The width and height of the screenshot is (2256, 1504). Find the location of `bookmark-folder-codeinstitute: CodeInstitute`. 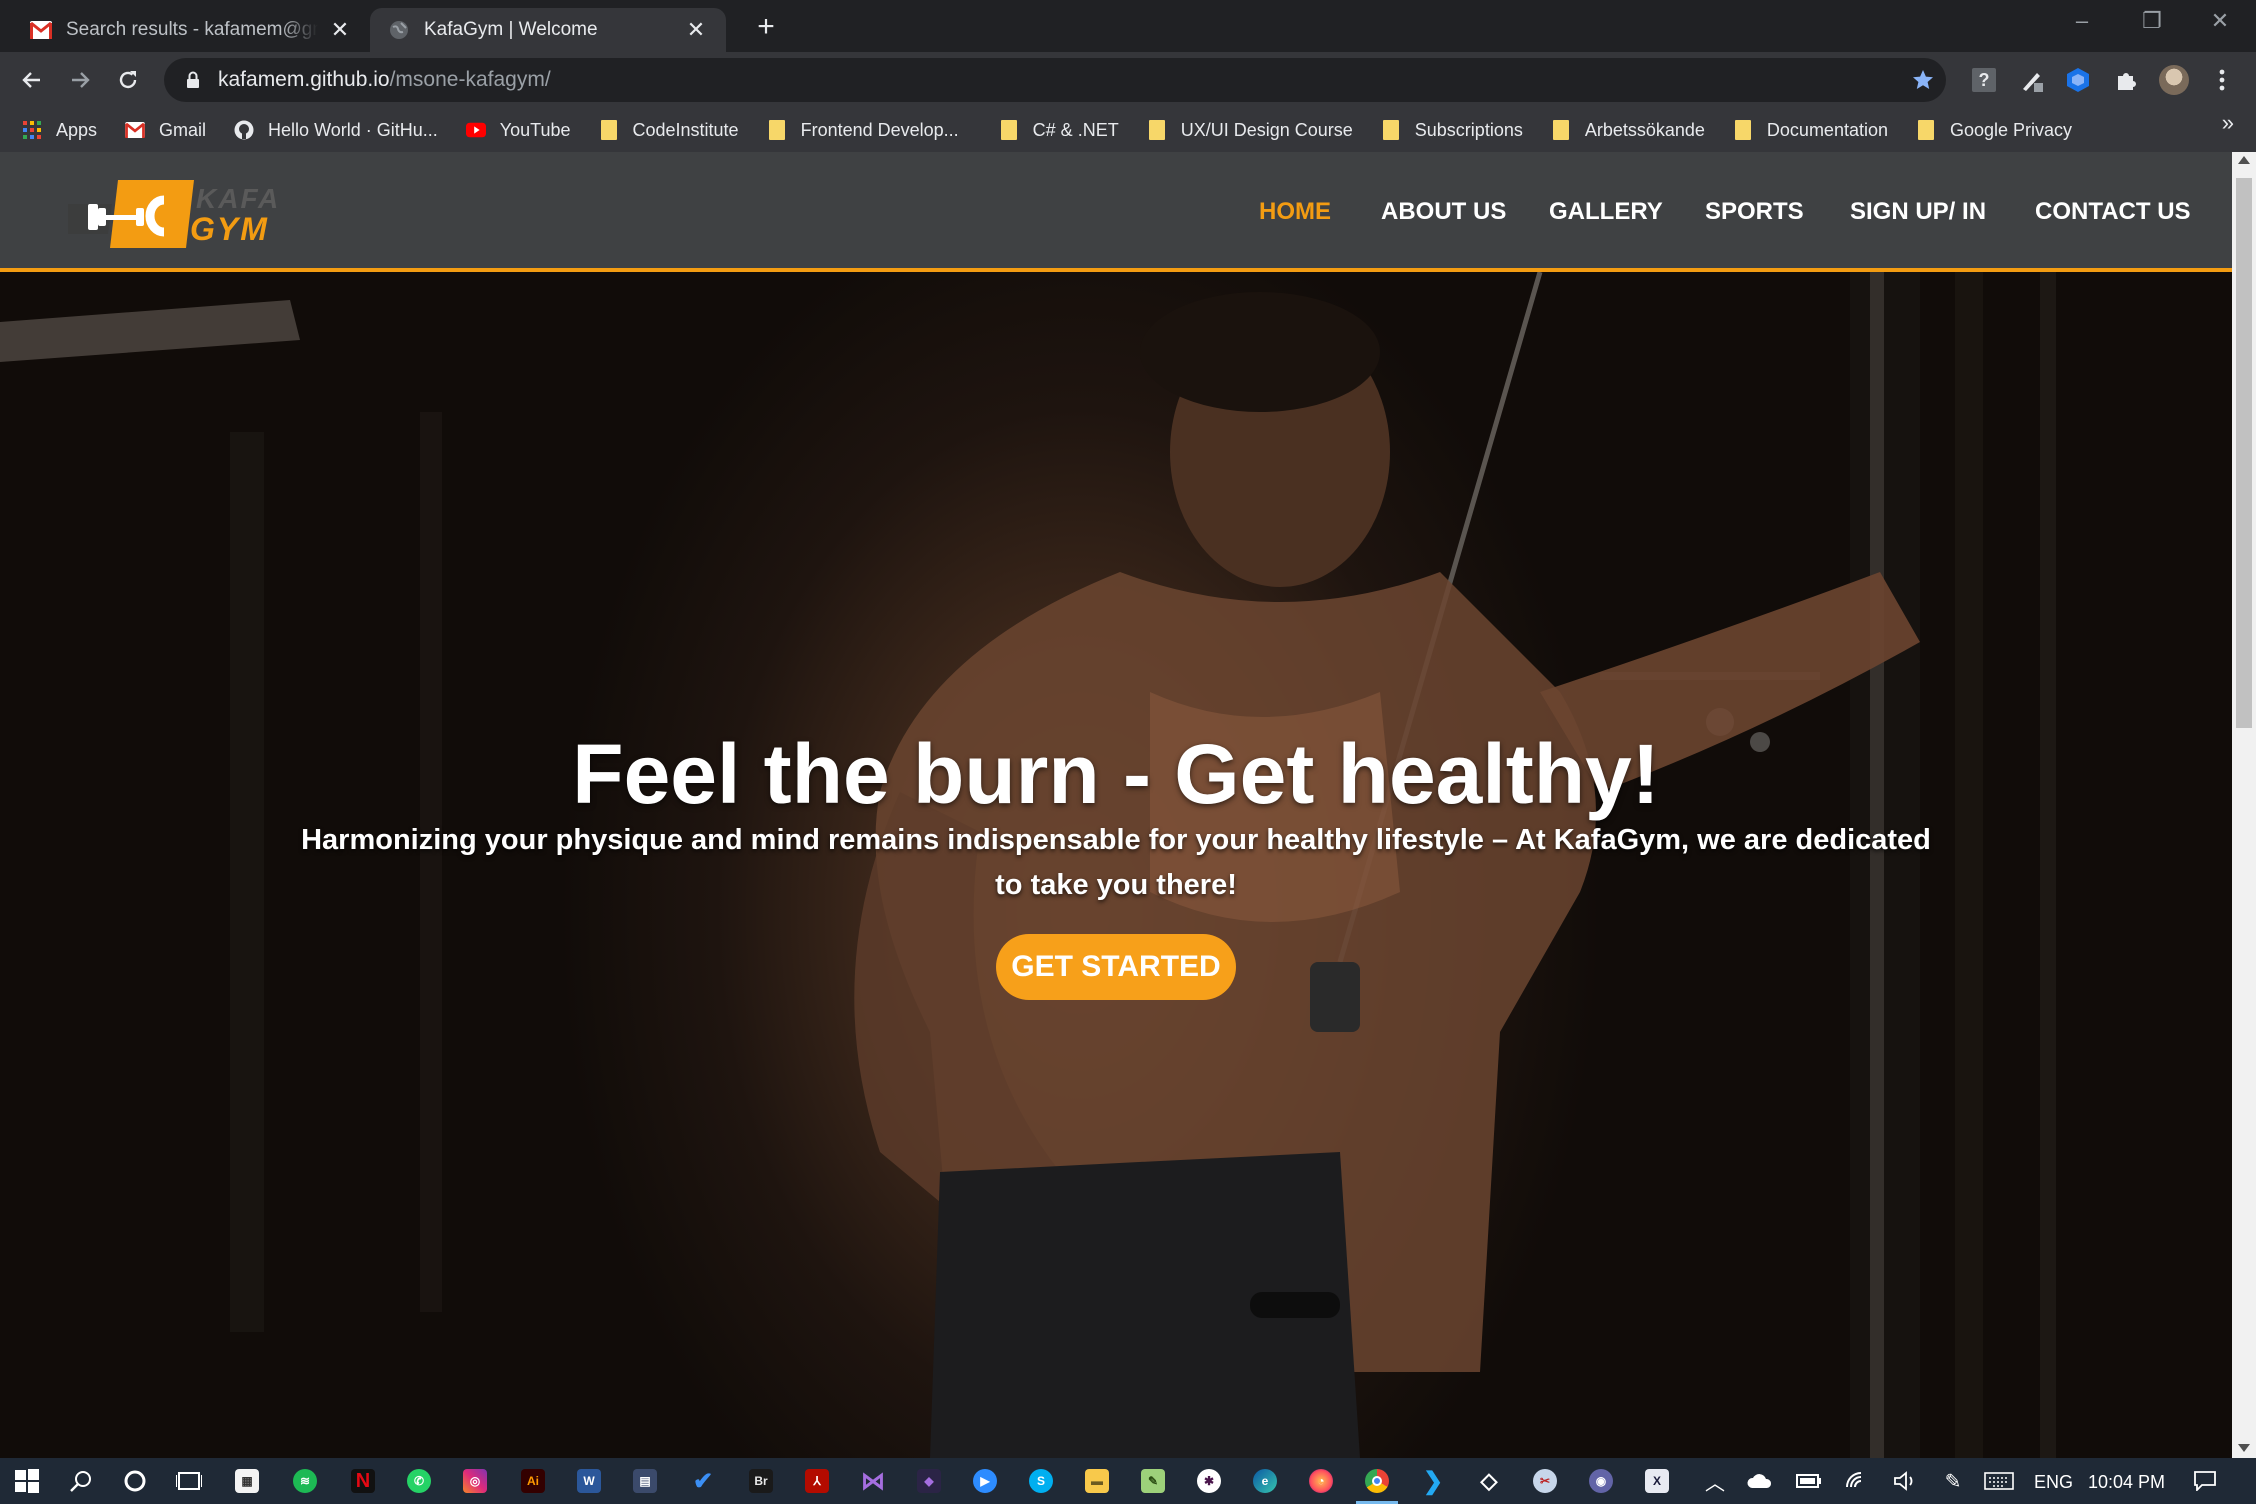

bookmark-folder-codeinstitute: CodeInstitute is located at coordinates (669, 130).